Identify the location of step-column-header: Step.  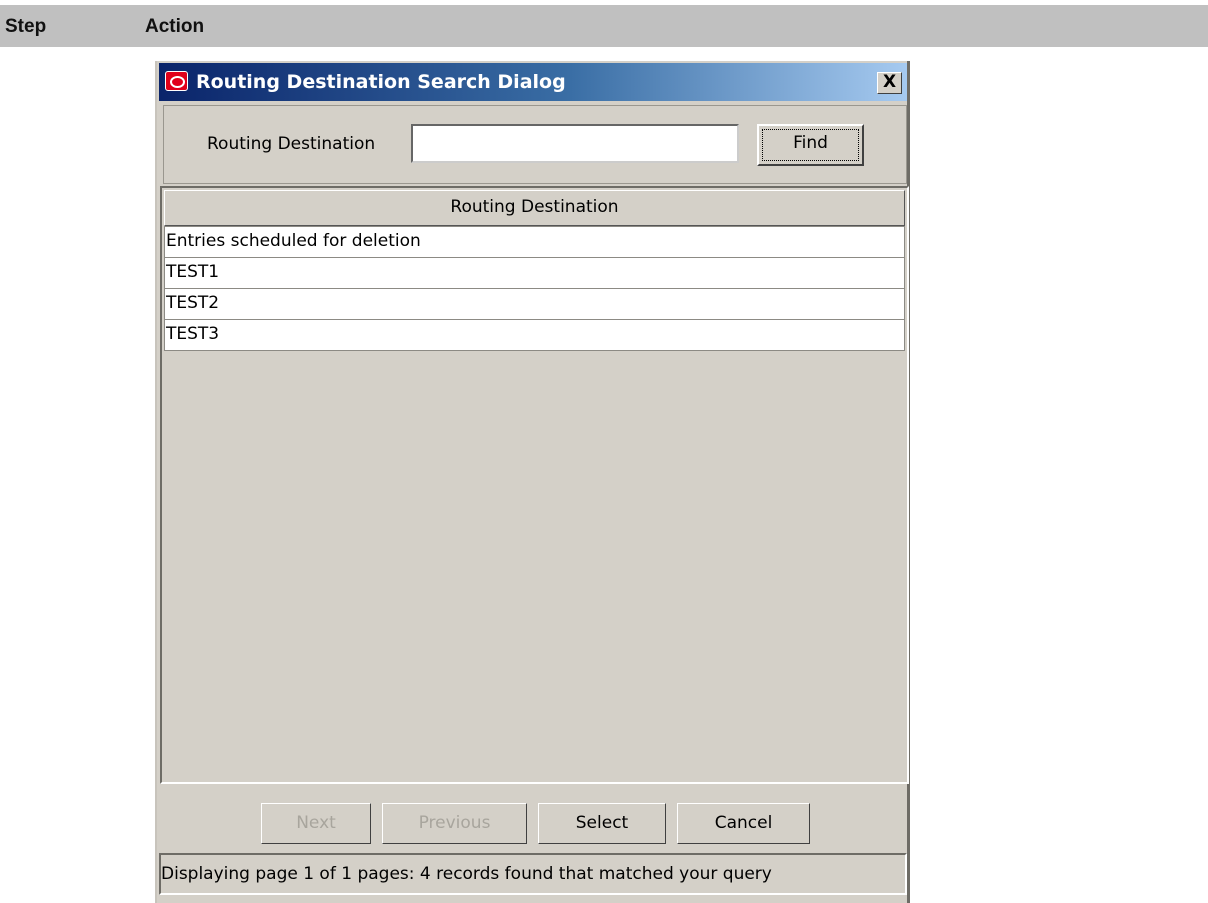
(26, 26).